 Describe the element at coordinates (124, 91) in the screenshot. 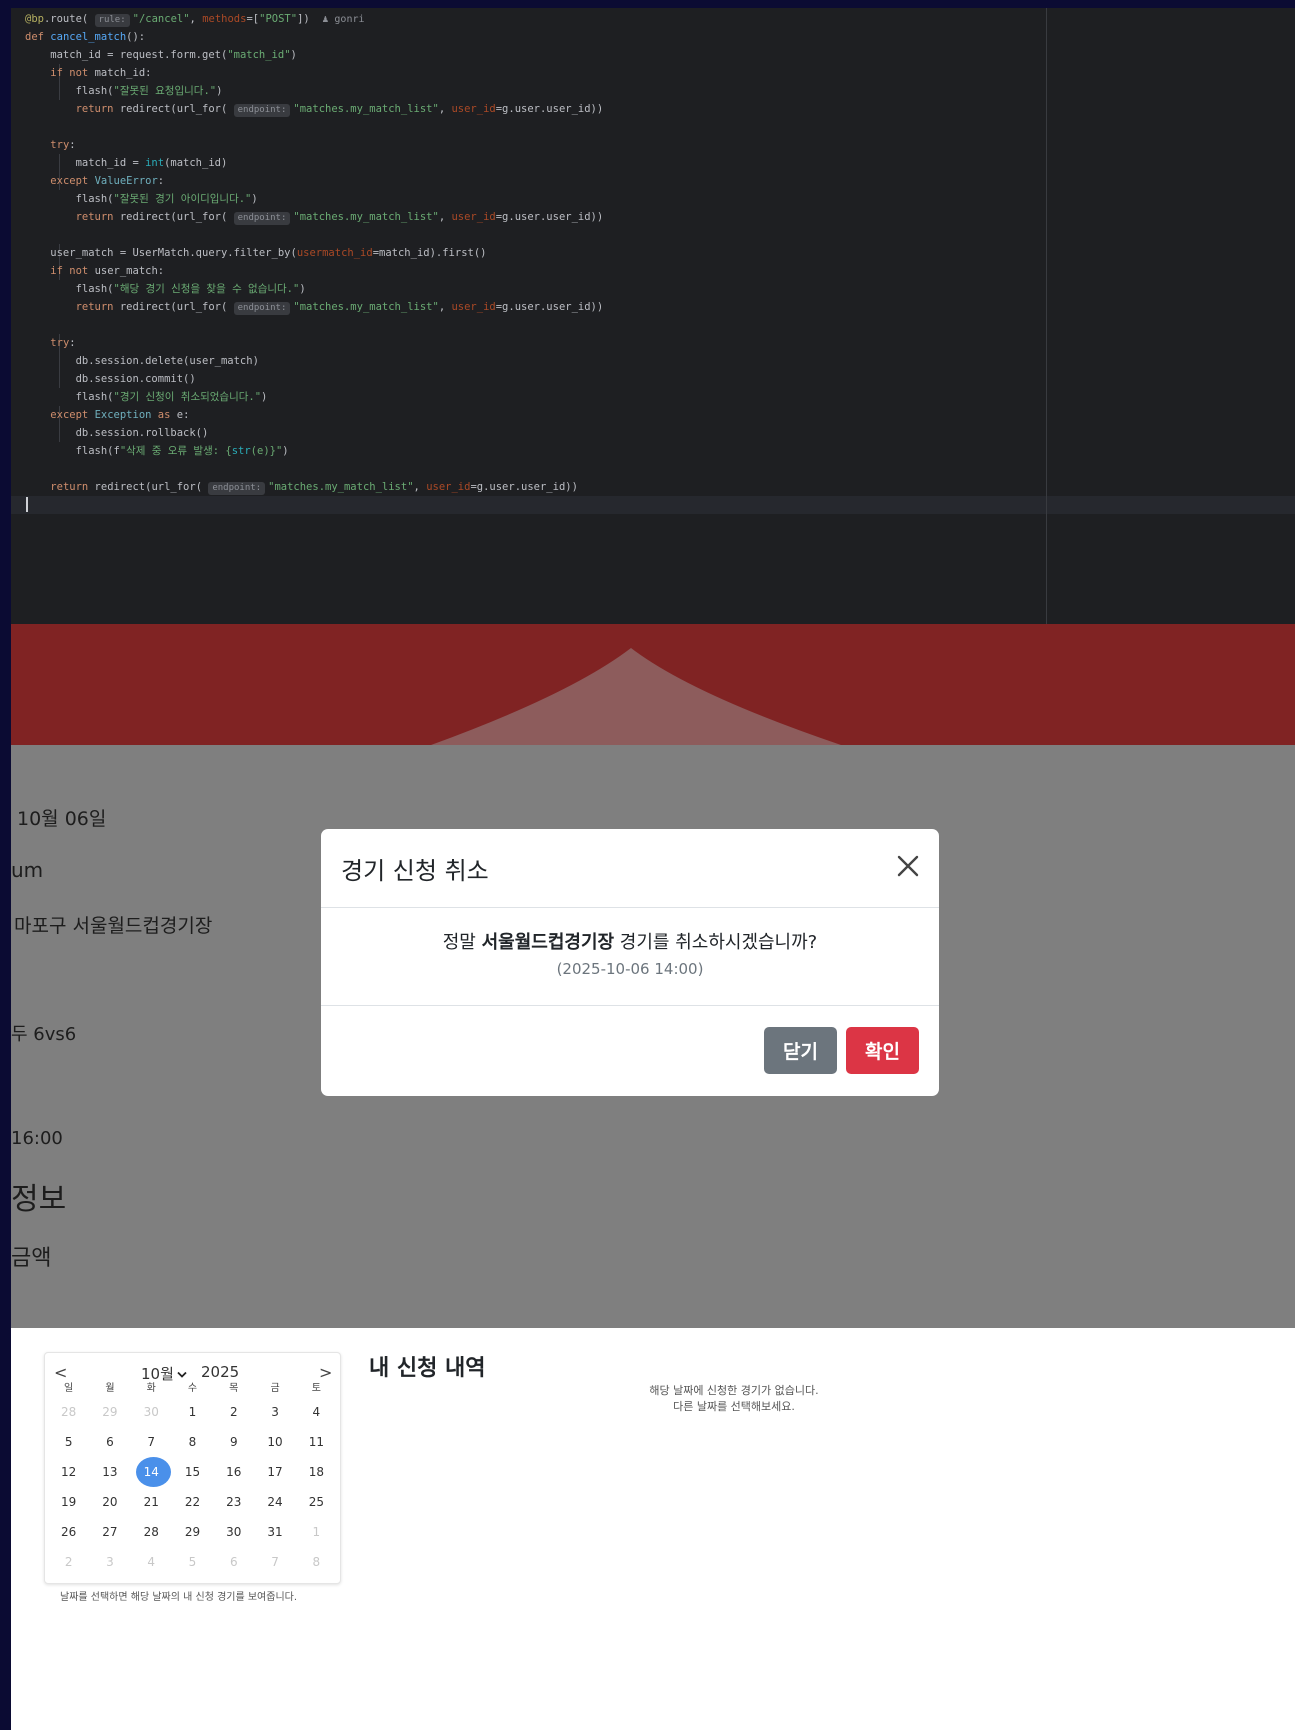

I see `code-line: flash("잘못된 요청입니다.")` at that location.